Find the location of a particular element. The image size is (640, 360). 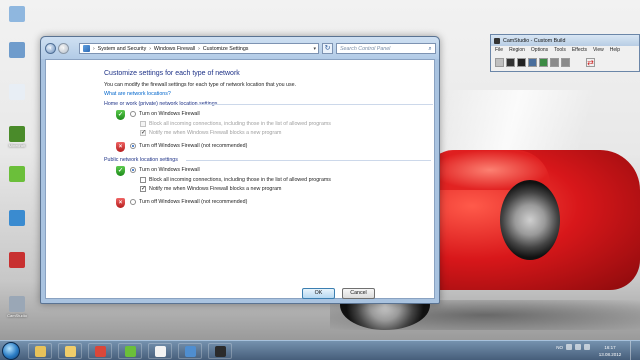

tray-arrow-icon is located at coordinates (569, 347).